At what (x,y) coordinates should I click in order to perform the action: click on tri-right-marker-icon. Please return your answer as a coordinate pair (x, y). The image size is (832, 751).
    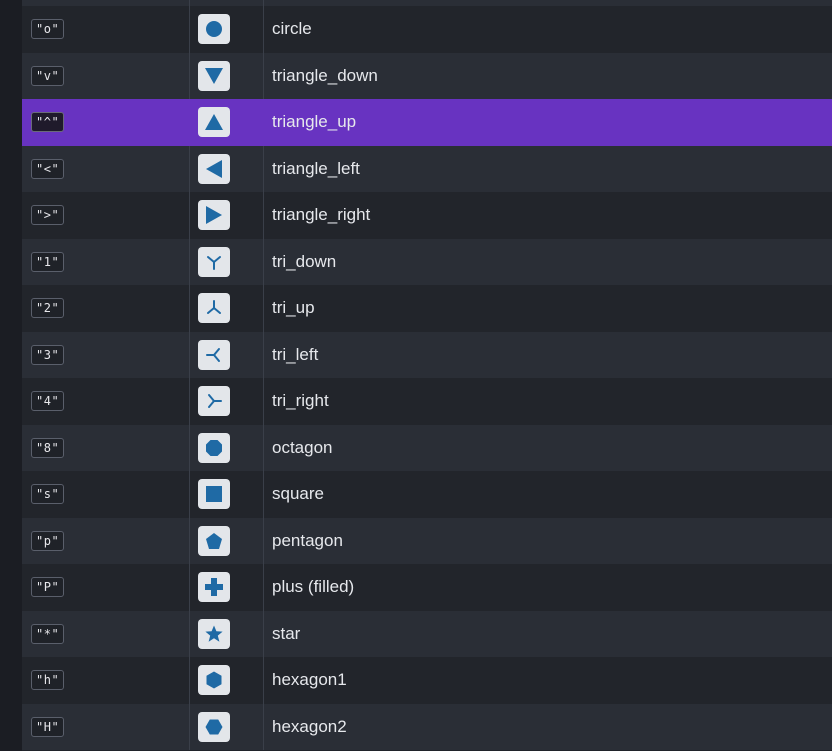
    Looking at the image, I should click on (214, 401).